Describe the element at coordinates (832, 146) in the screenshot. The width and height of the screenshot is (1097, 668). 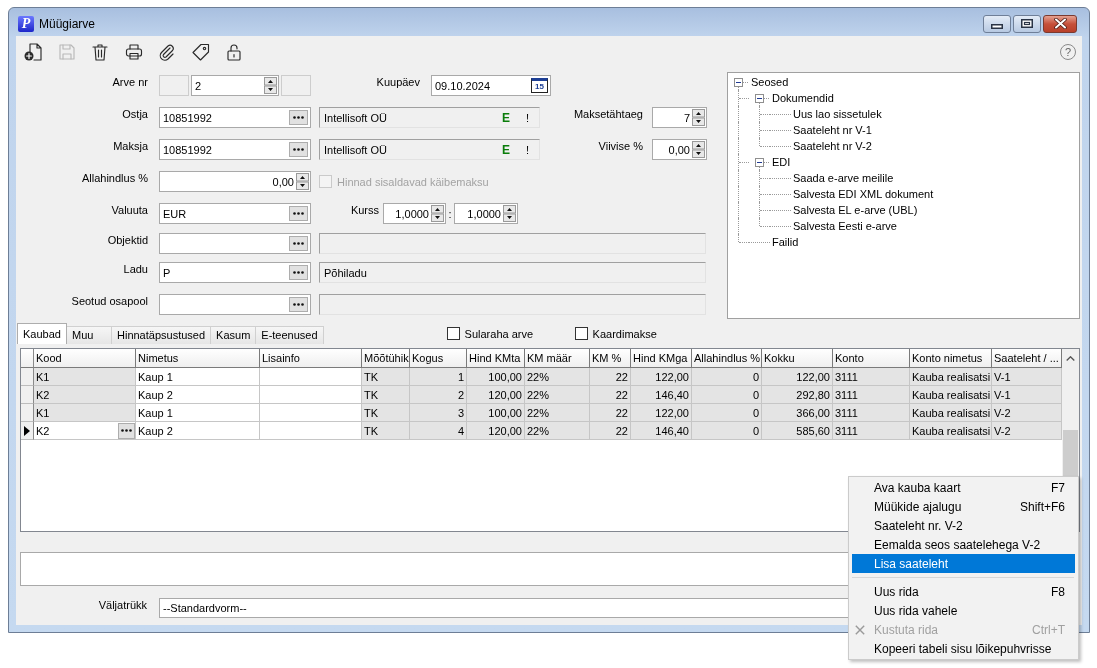
I see `tree-item: Saateleht nr V-2` at that location.